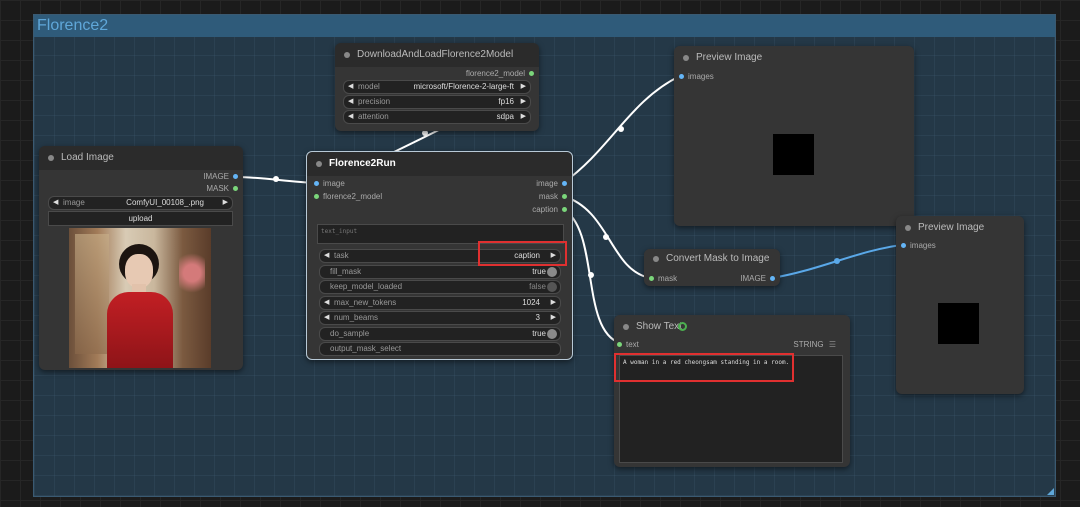  What do you see at coordinates (348, 196) in the screenshot?
I see `input-slot-florence2-model: florence2_model` at bounding box center [348, 196].